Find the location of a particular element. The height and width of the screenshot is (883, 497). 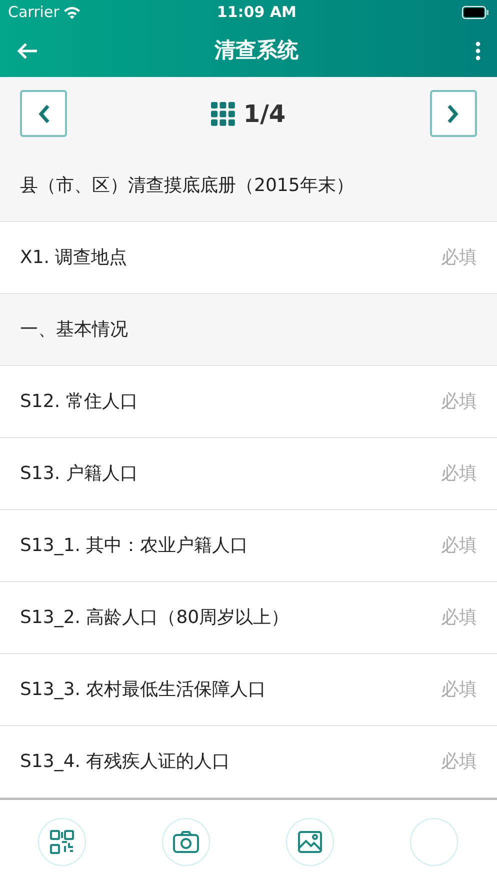

camera-icon is located at coordinates (186, 841).